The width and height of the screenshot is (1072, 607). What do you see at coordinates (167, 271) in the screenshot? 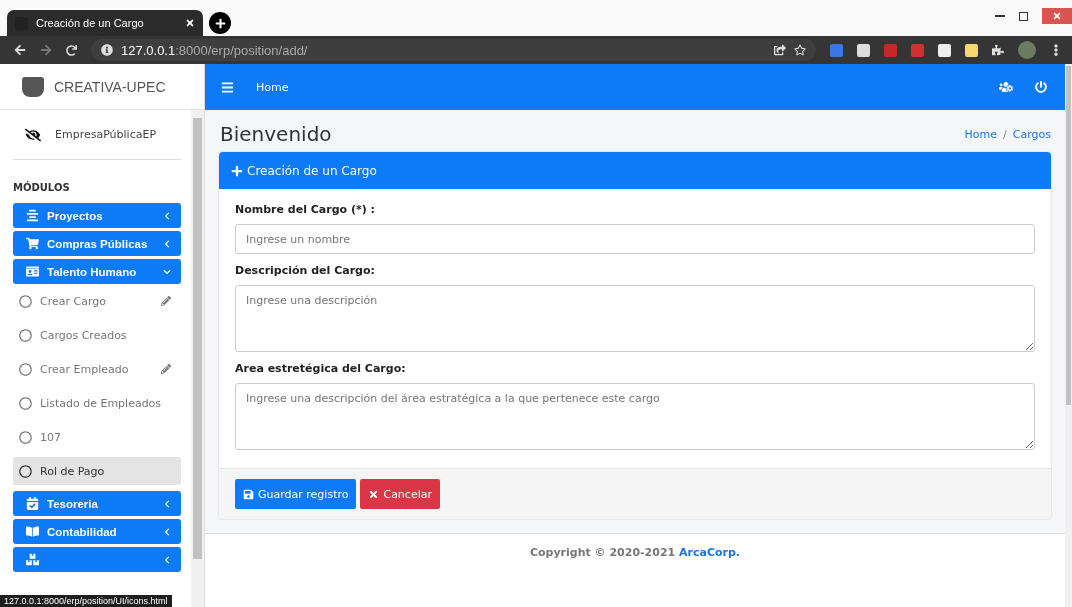
I see `chevron-down-icon` at bounding box center [167, 271].